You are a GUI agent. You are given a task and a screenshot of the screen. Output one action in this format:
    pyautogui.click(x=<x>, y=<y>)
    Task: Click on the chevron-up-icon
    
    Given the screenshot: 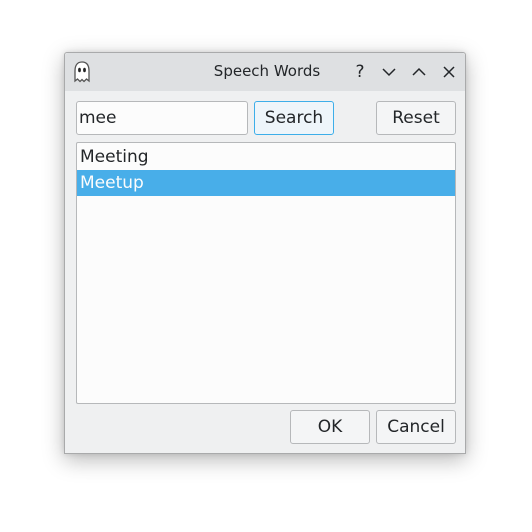 What is the action you would take?
    pyautogui.click(x=419, y=72)
    